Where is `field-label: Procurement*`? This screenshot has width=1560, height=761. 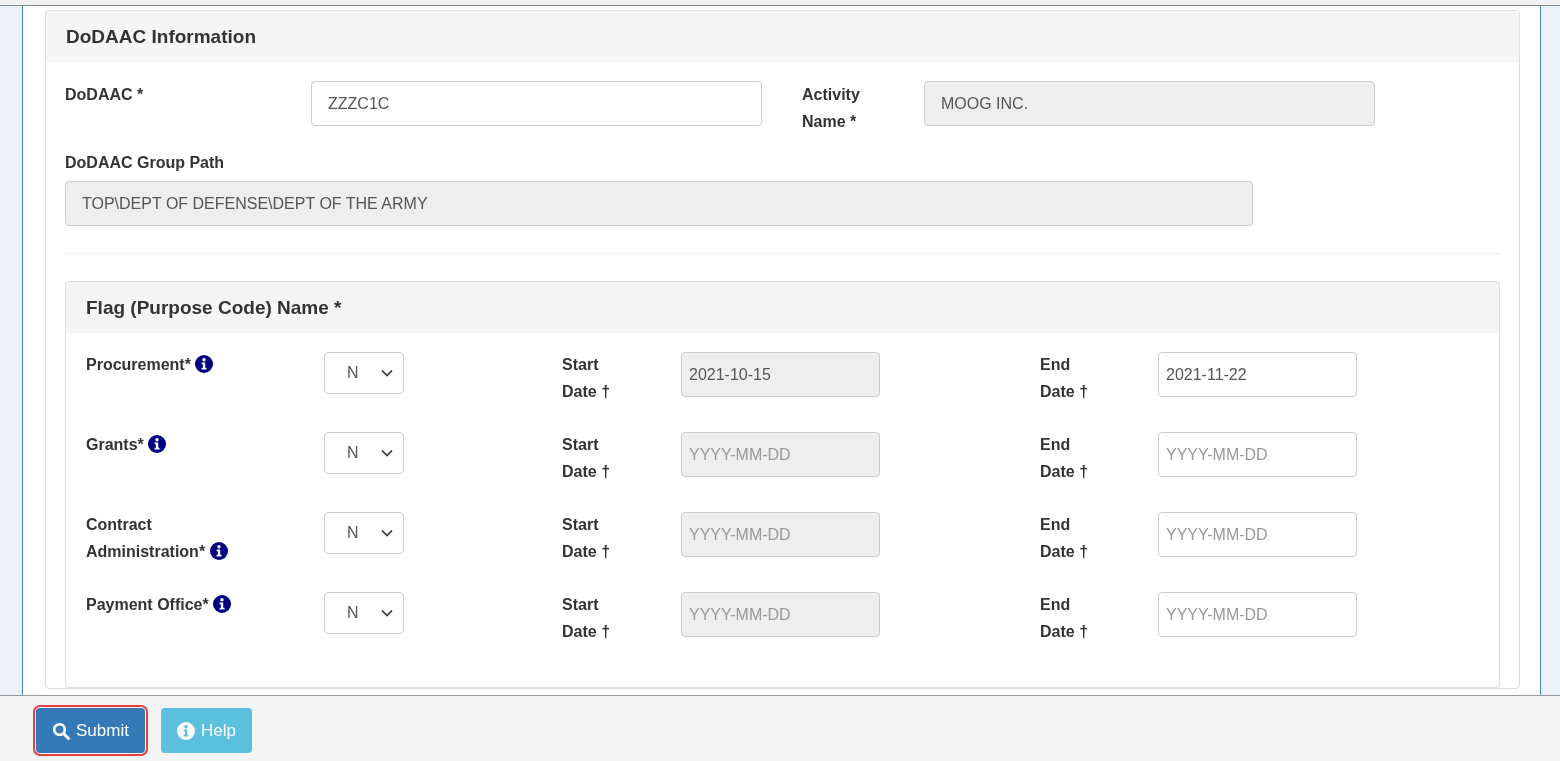 field-label: Procurement* is located at coordinates (138, 364).